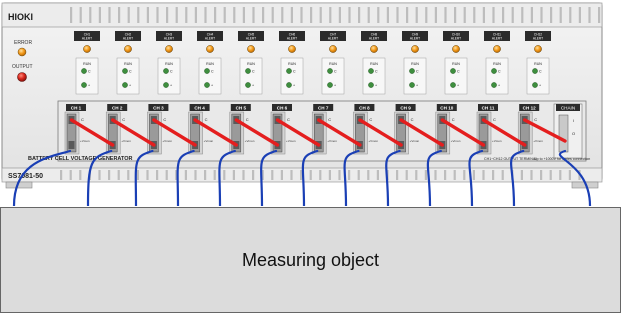 The image size is (623, 315). Describe the element at coordinates (199, 107) in the screenshot. I see `channel-label: CH 4` at that location.